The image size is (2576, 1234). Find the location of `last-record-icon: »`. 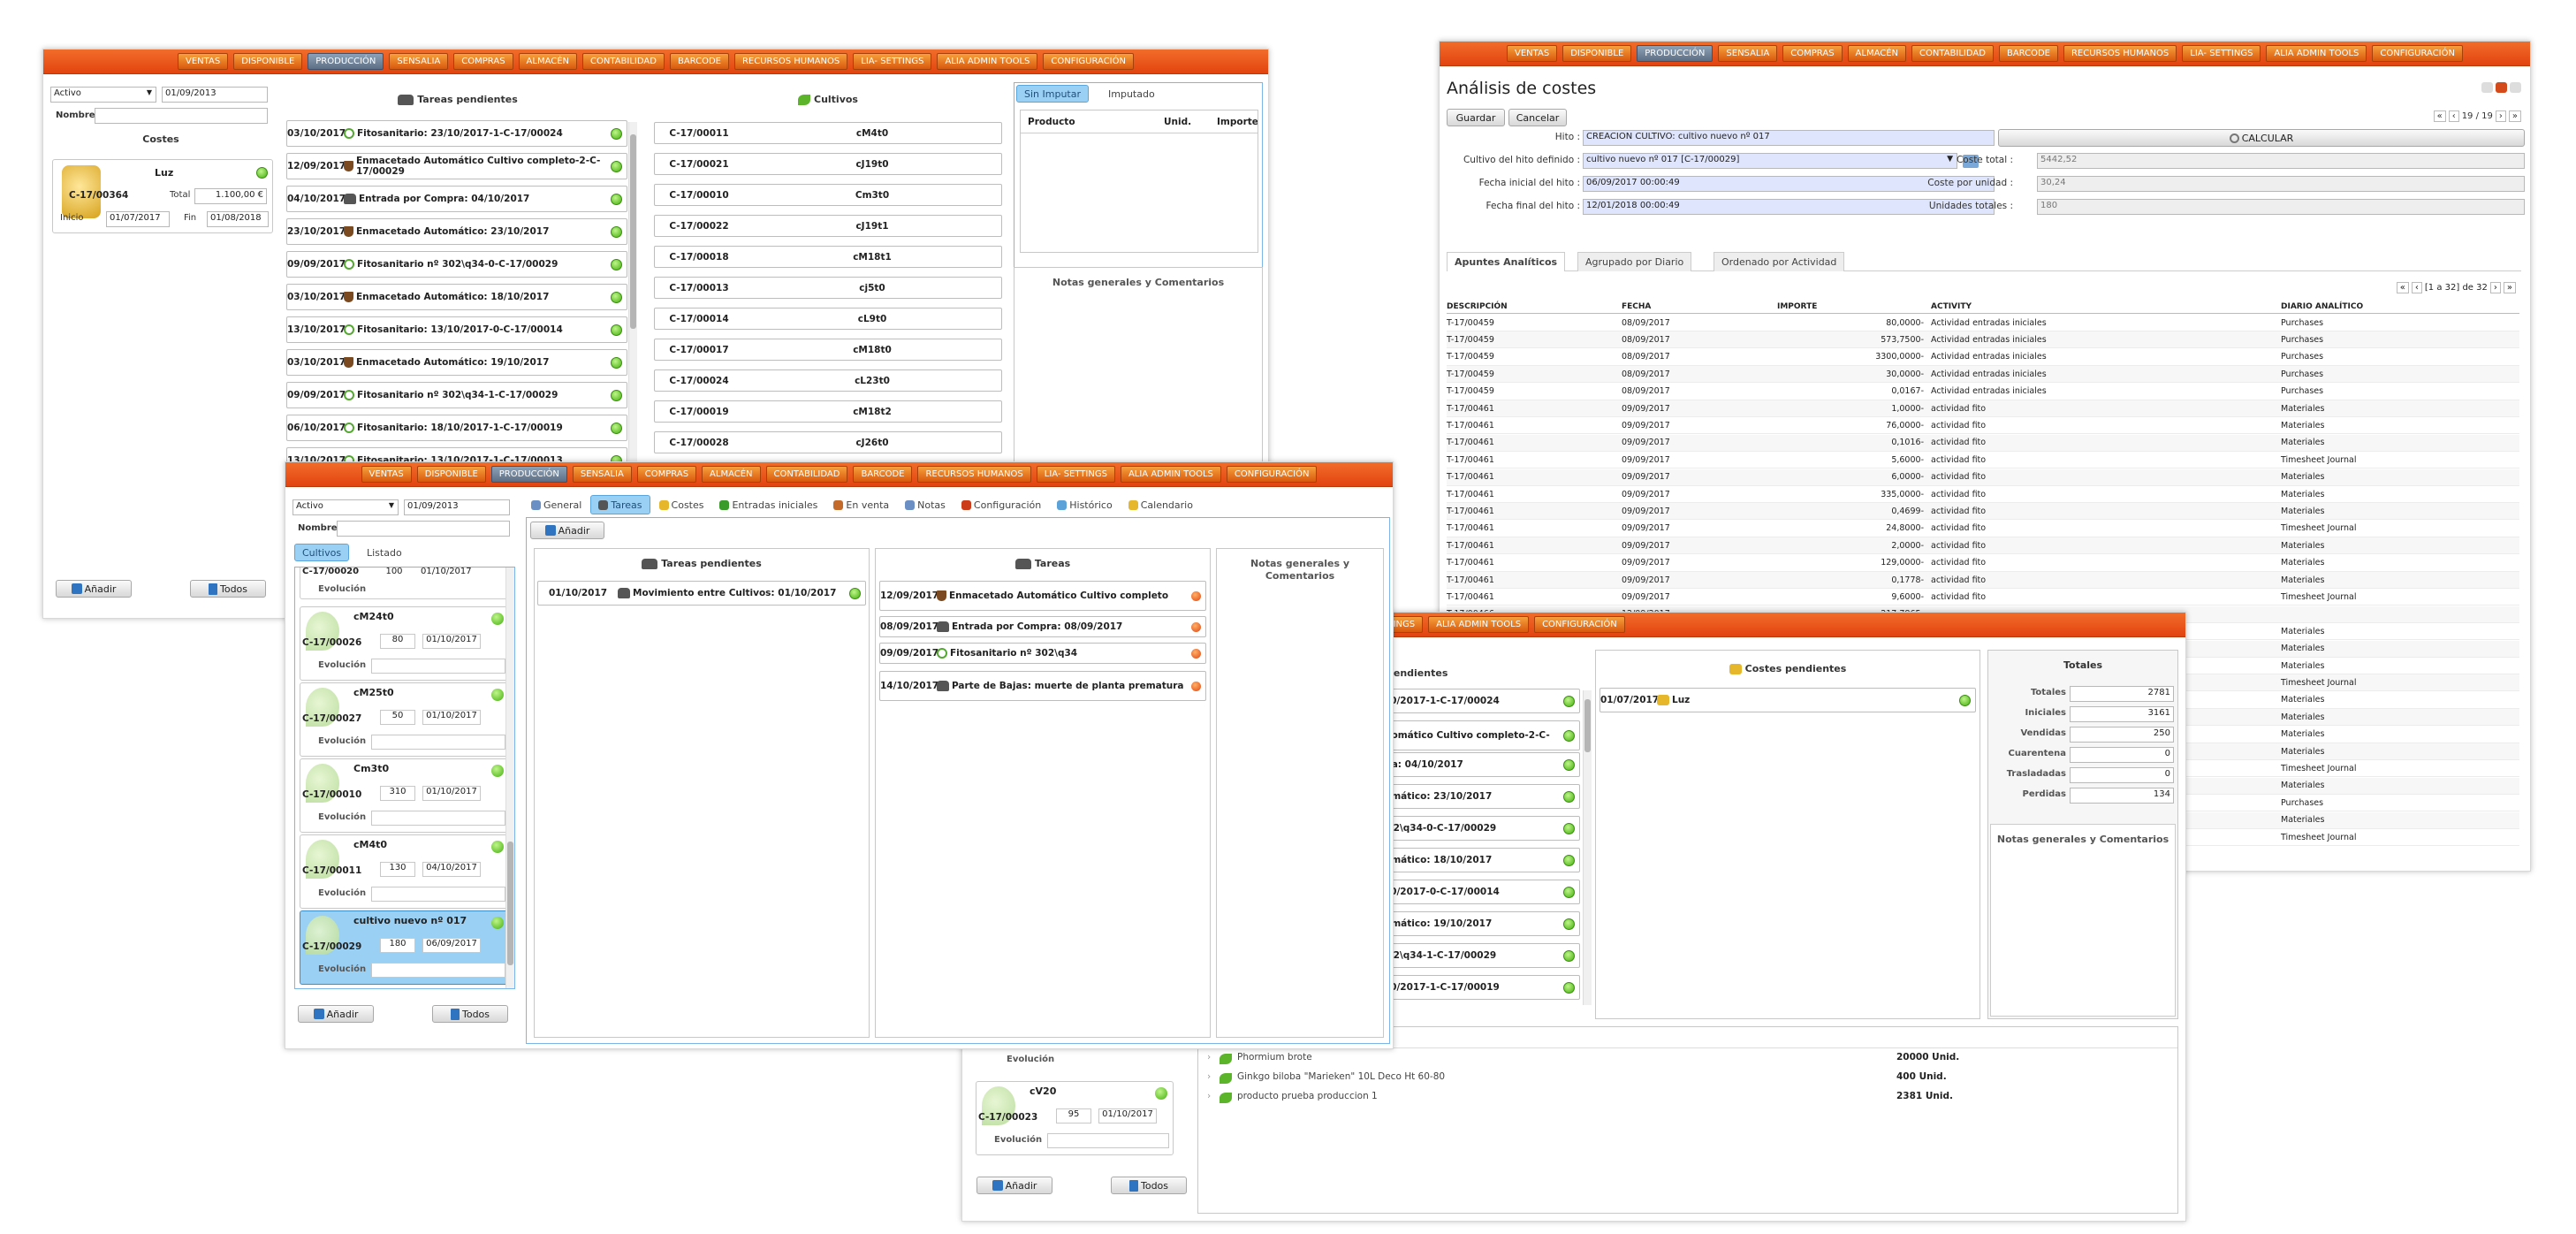

last-record-icon: » is located at coordinates (2514, 116).